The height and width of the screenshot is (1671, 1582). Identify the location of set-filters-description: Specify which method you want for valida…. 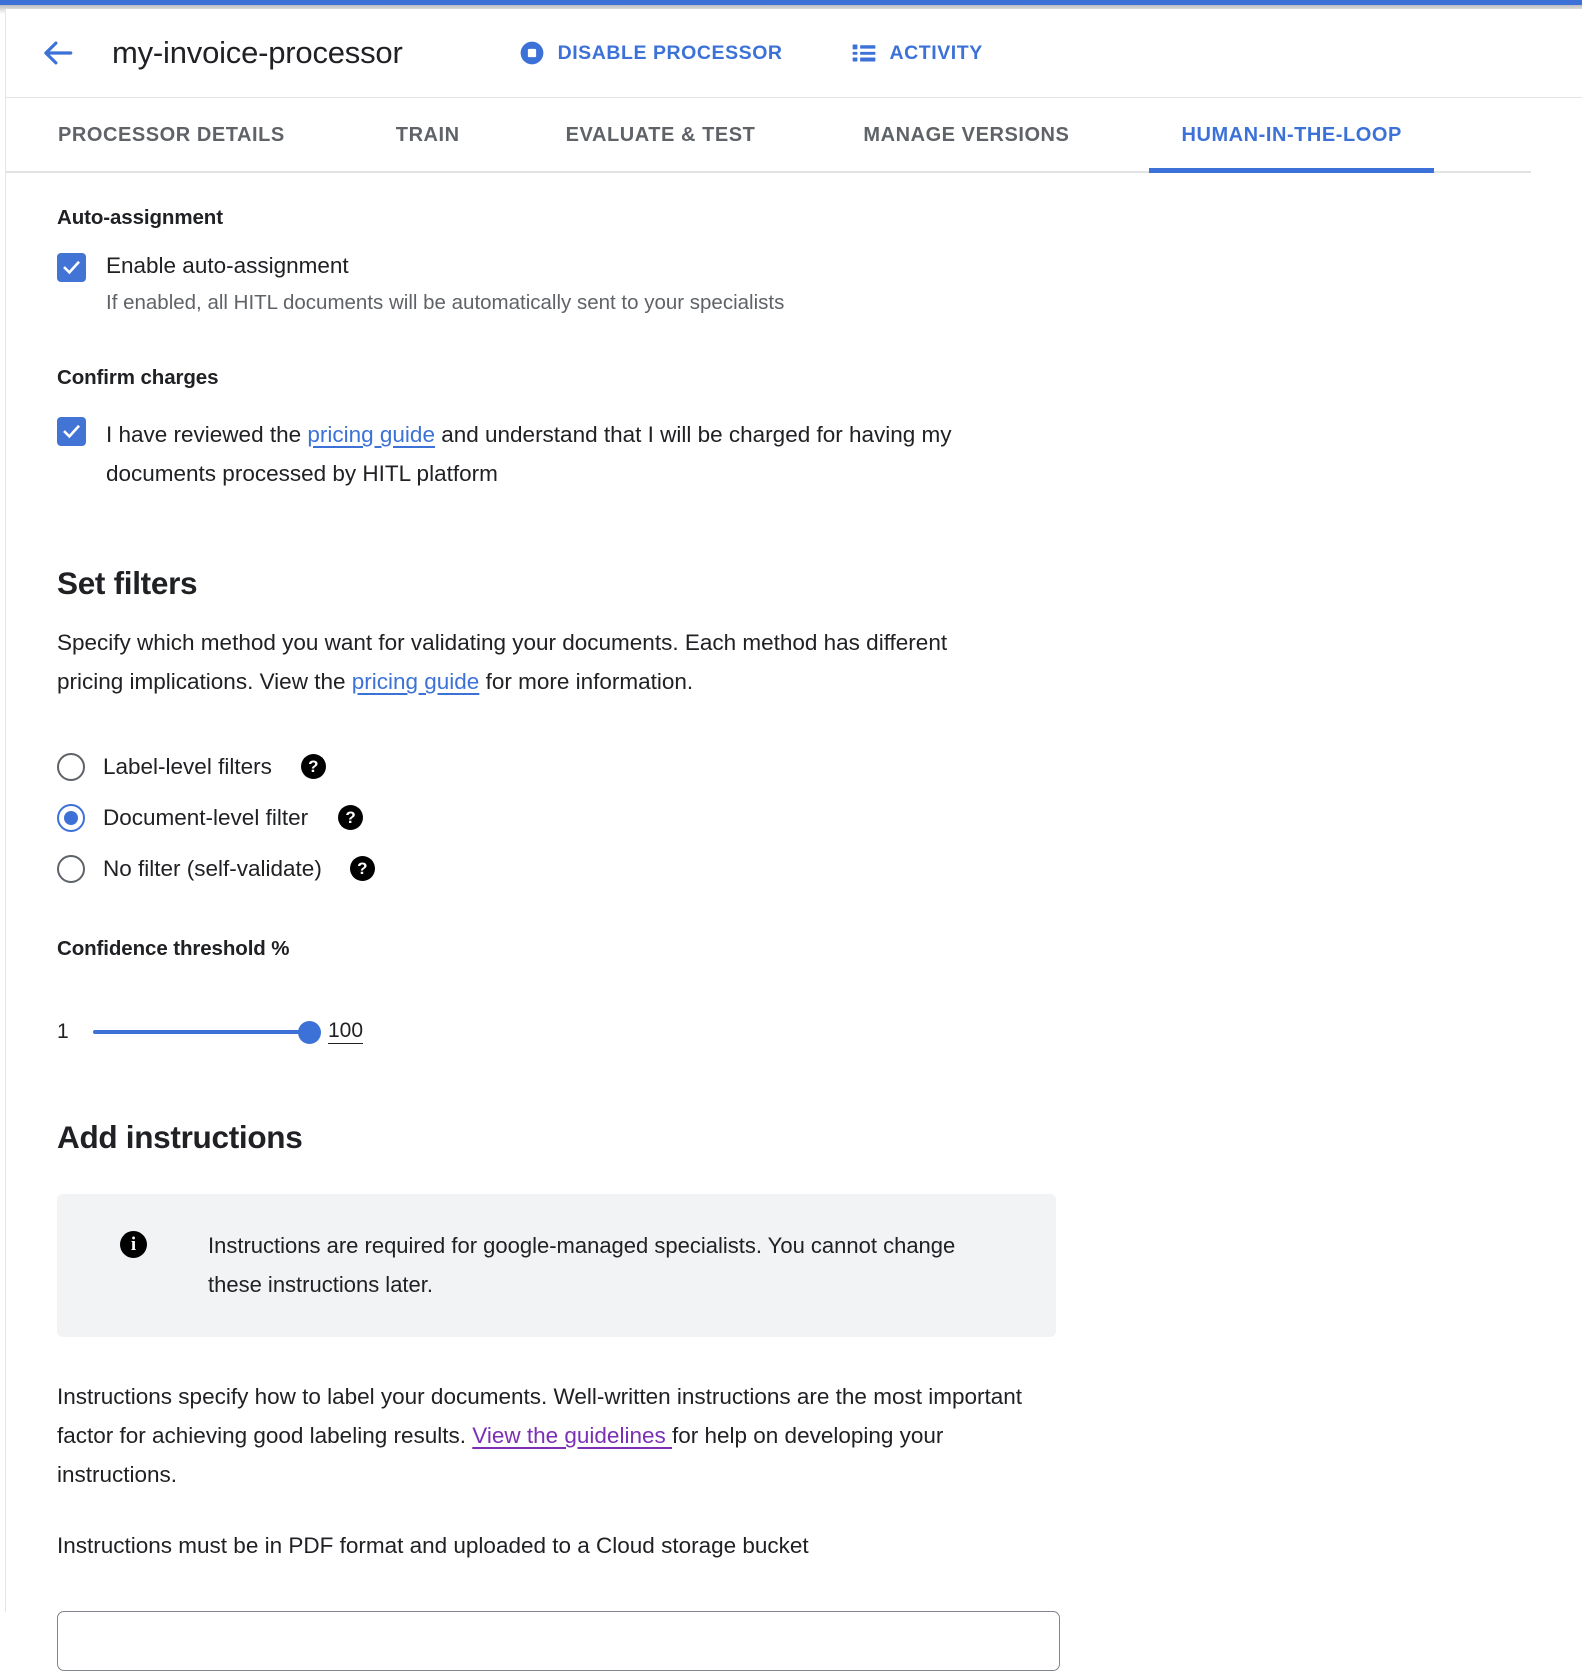
(522, 662).